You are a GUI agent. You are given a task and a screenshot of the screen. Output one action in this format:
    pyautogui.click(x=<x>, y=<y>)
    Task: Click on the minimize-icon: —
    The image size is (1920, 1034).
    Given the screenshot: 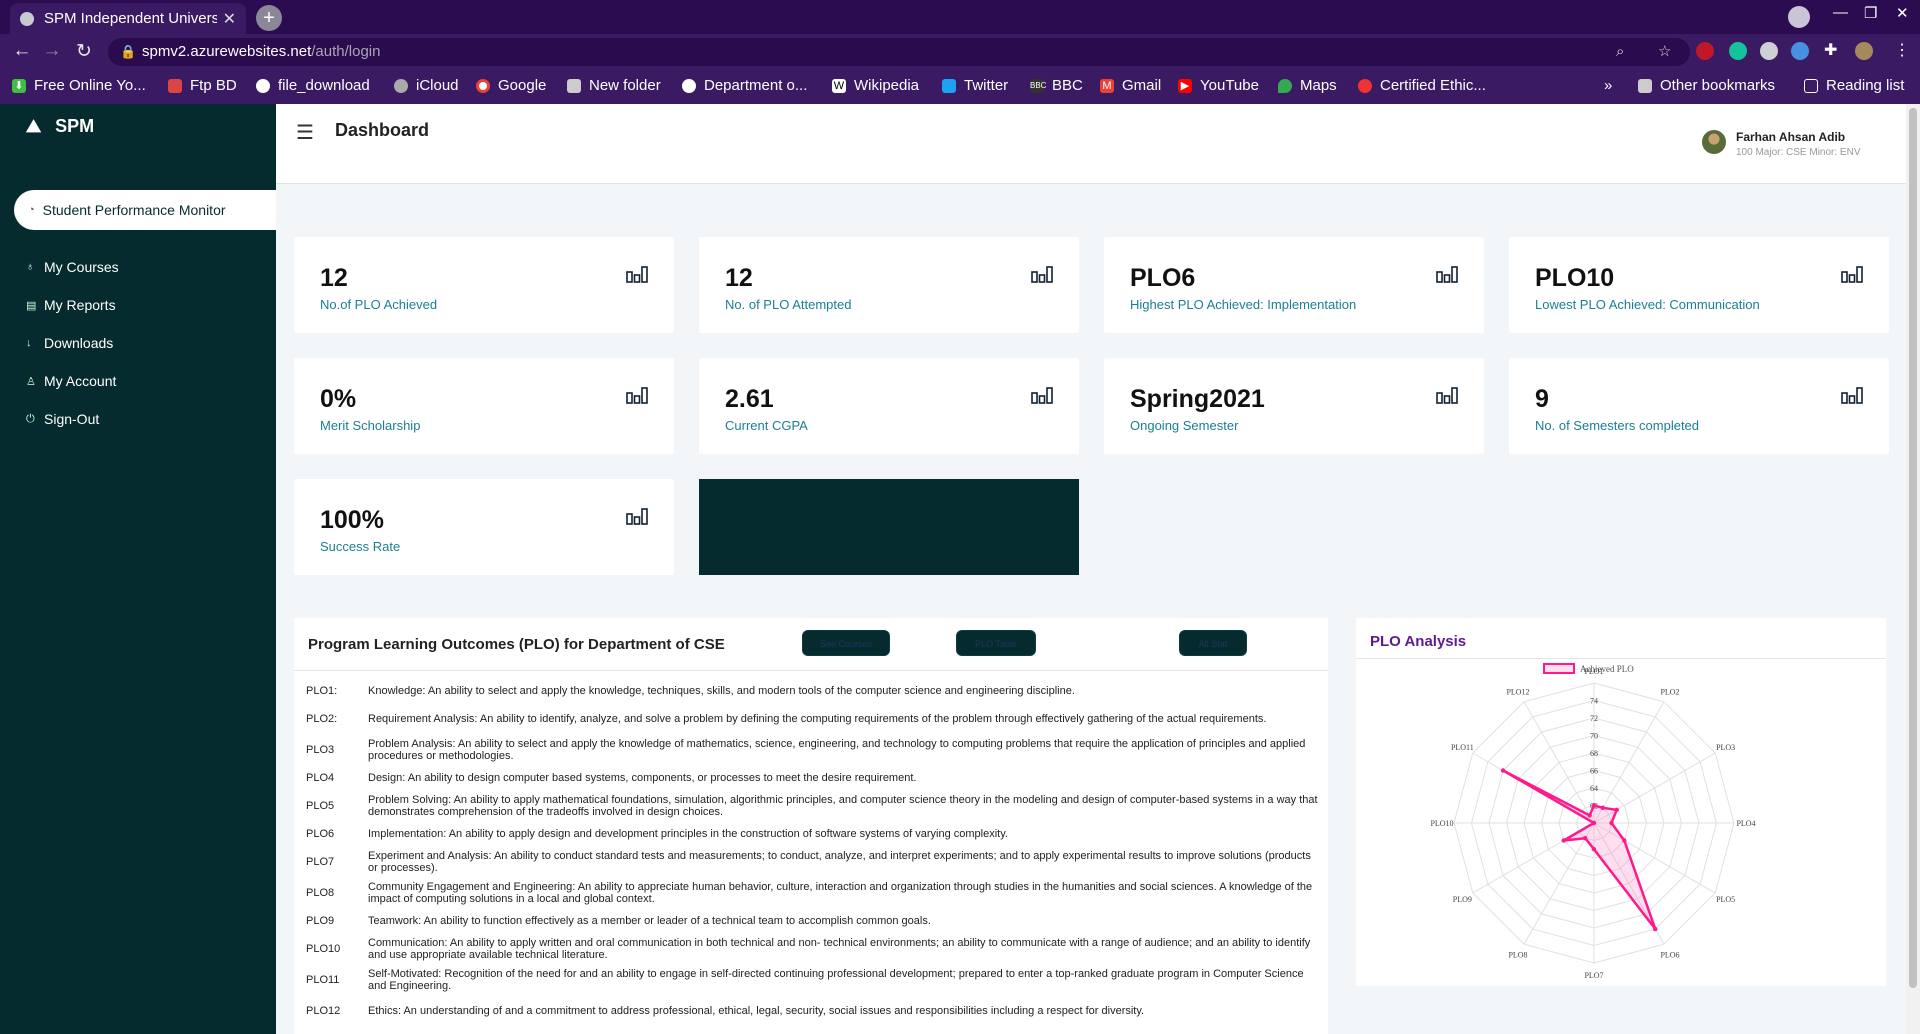 What is the action you would take?
    pyautogui.click(x=1840, y=12)
    